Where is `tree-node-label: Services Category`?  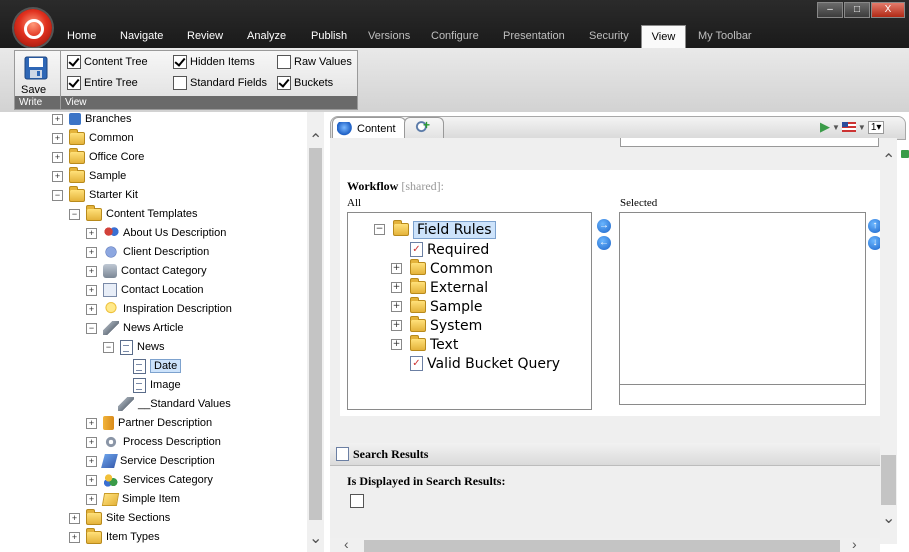 tree-node-label: Services Category is located at coordinates (168, 480).